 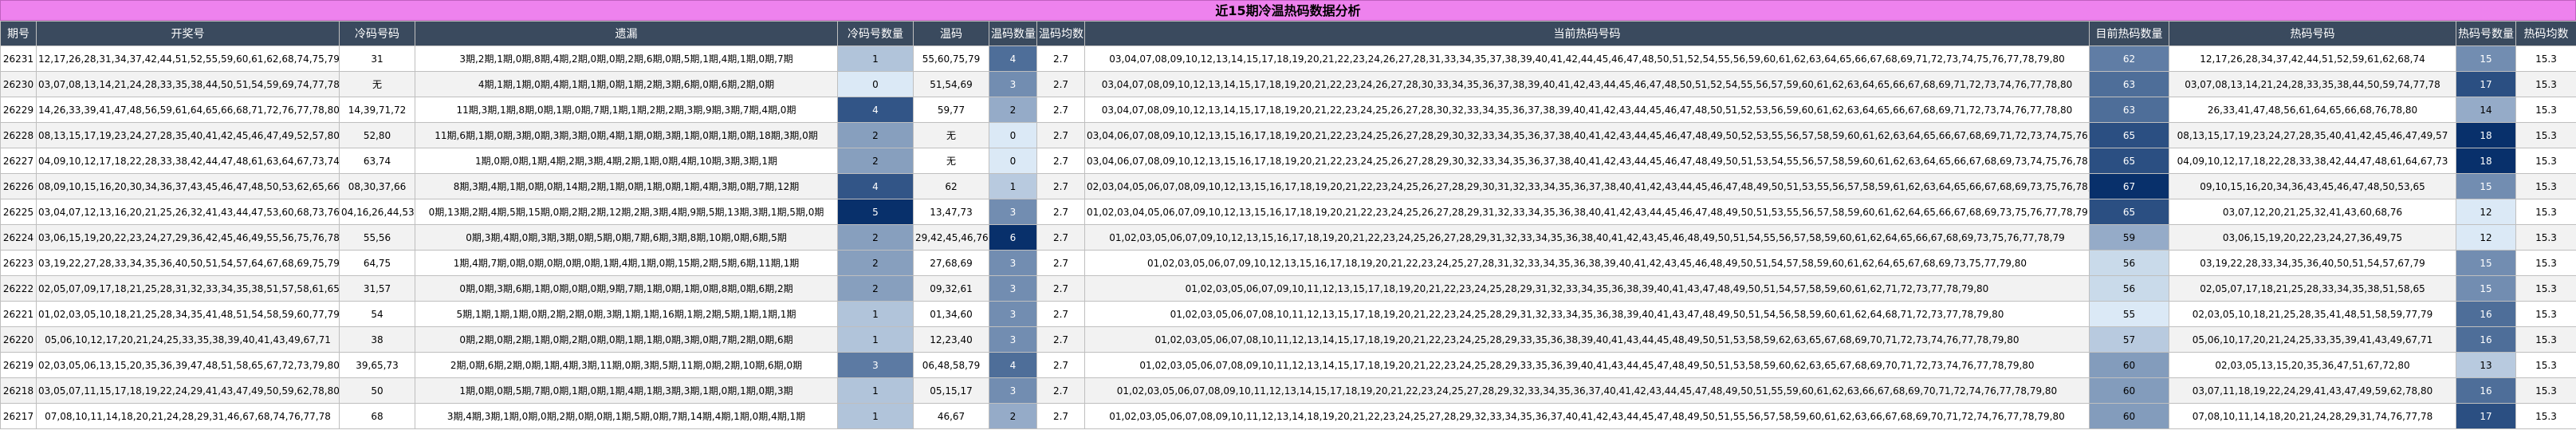 What do you see at coordinates (377, 110) in the screenshot?
I see `col-cold-numbers-cell: 14,39,71,72` at bounding box center [377, 110].